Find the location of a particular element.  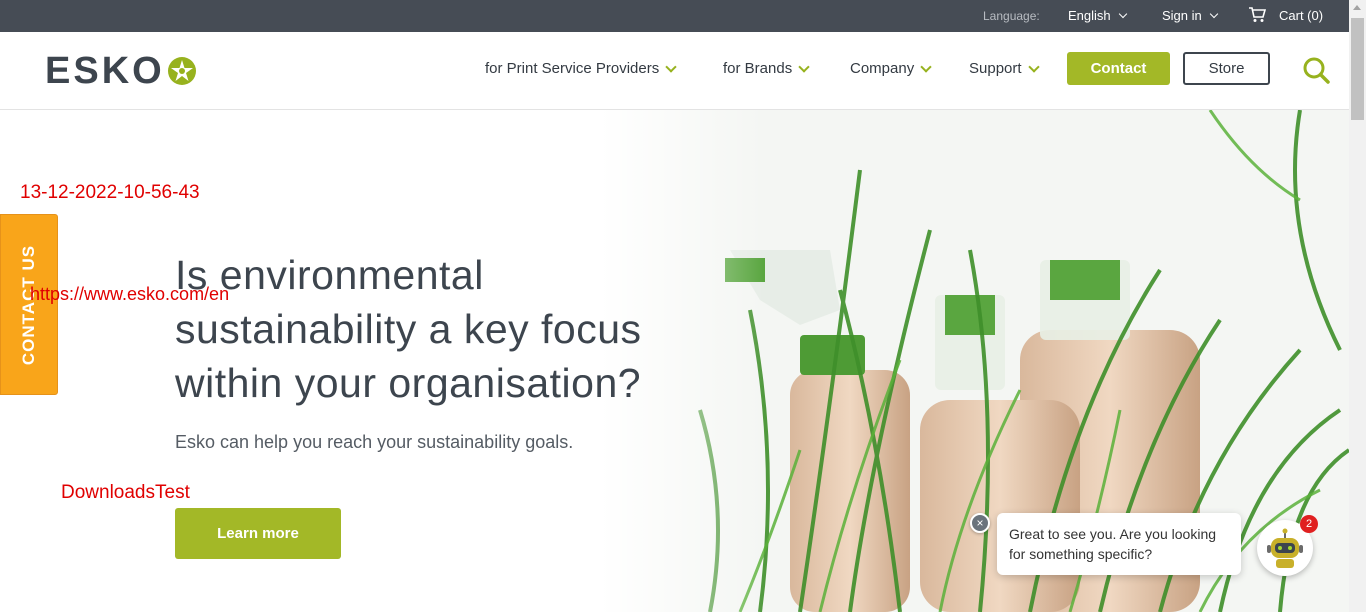

logo-star-icon is located at coordinates (181, 71).